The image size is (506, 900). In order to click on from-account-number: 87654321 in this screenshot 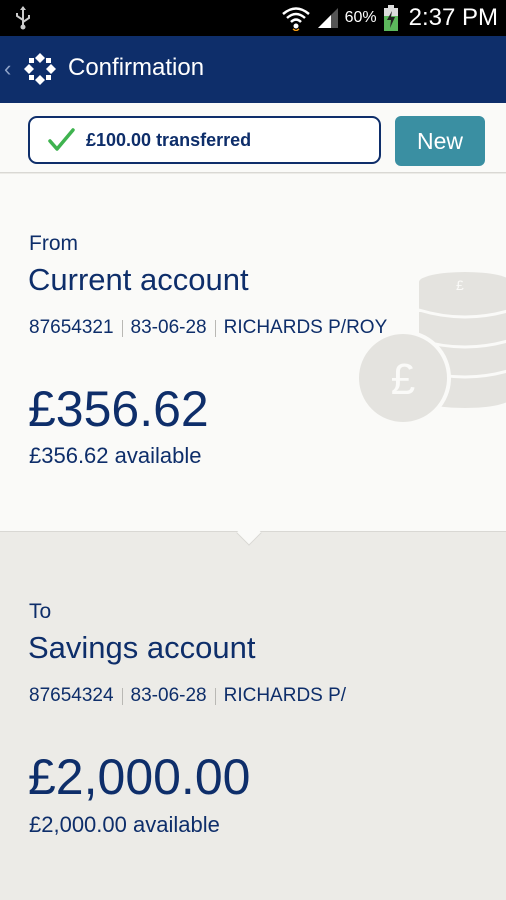, I will do `click(71, 327)`.